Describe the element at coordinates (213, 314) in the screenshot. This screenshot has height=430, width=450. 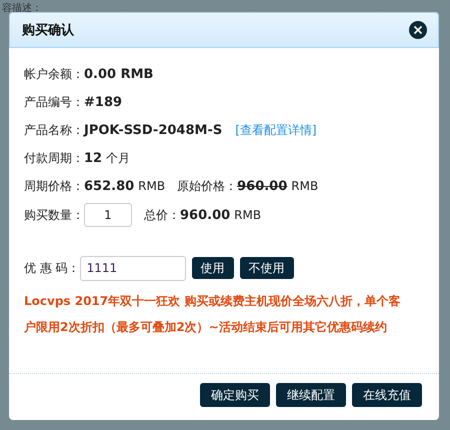
I see `promo-text: Locvps 2017年双十一狂欢 购买或续费主机现价全场六八折，单个客户限用2次折扣（最多可叠加2次）~活动结束后可用其它优惠码续约` at that location.